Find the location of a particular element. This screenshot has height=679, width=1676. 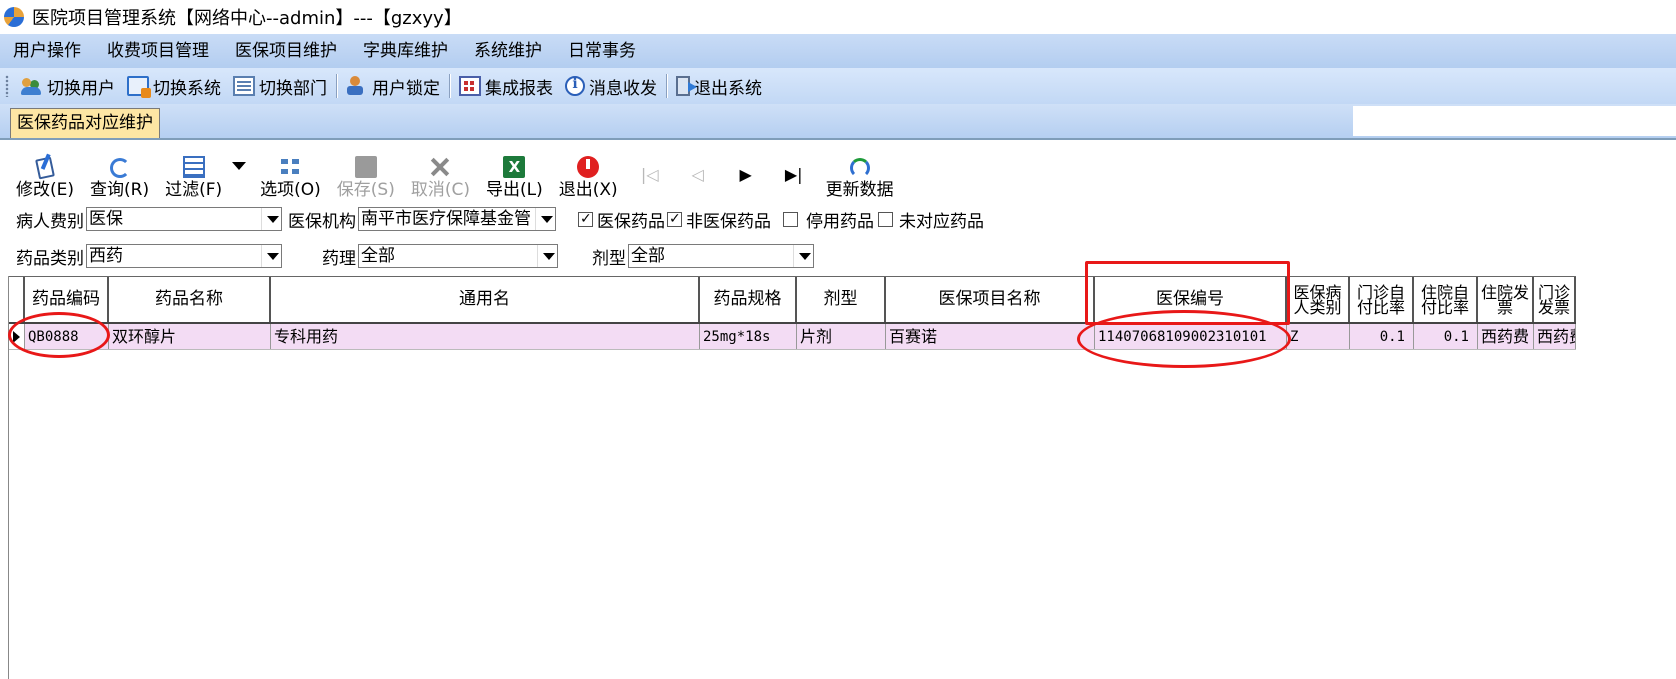

menu-system: 系统维护 is located at coordinates (508, 51).